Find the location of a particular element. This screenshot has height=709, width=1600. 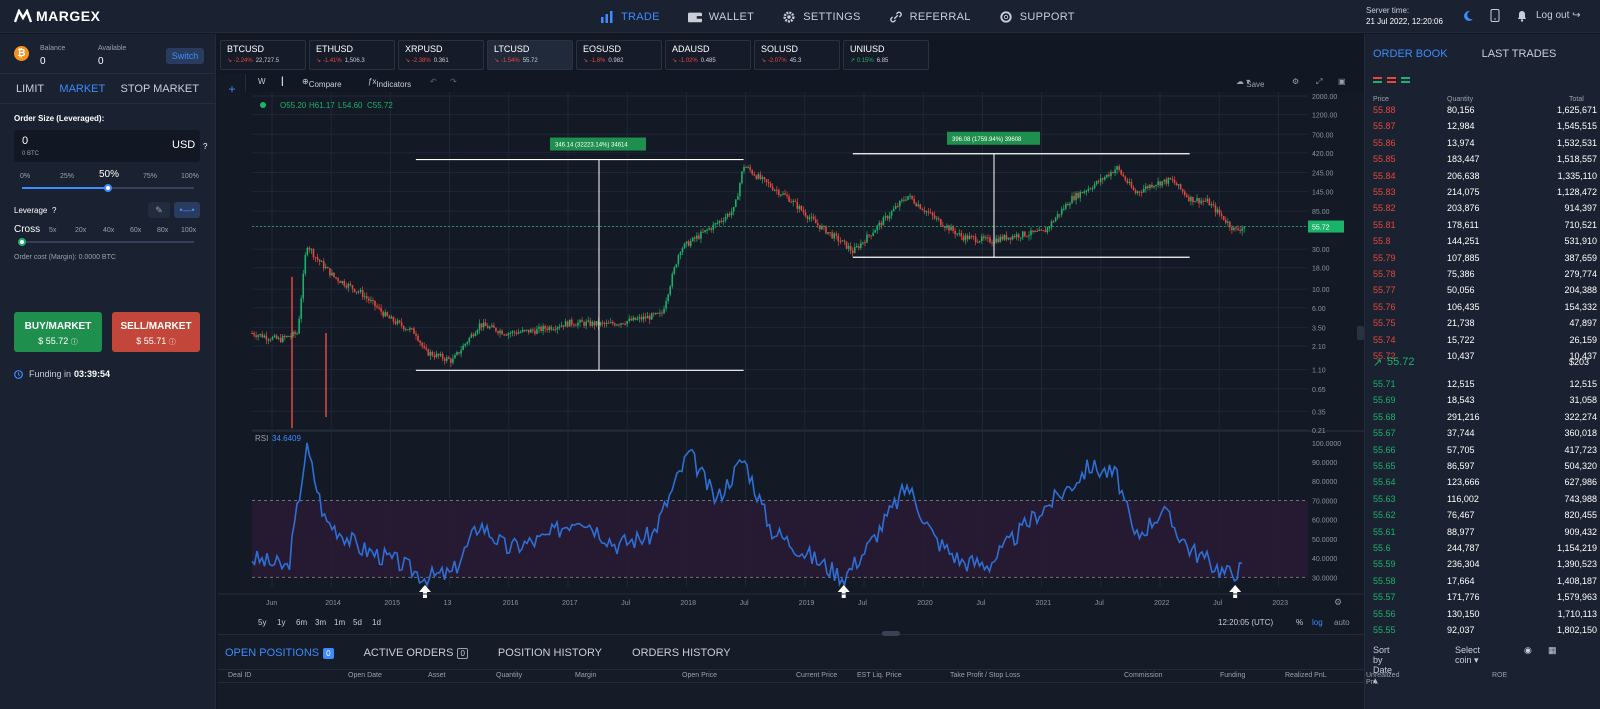

column-header: Commission is located at coordinates (1143, 675).